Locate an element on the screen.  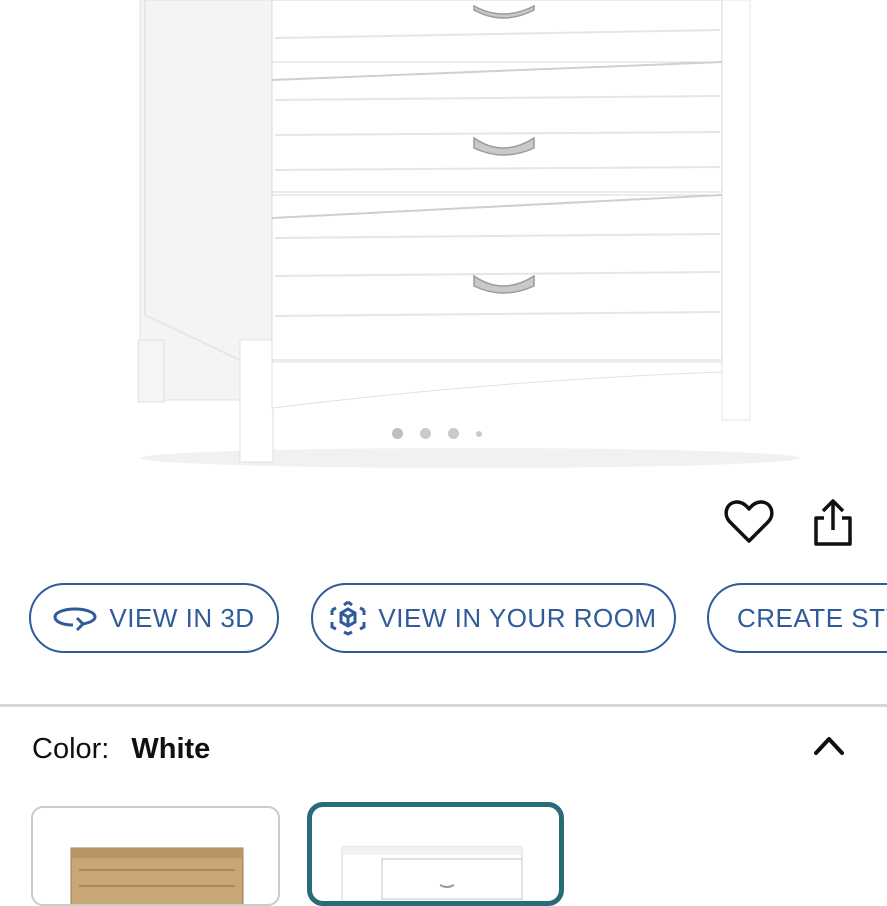
rotate-3d-icon is located at coordinates (75, 619).